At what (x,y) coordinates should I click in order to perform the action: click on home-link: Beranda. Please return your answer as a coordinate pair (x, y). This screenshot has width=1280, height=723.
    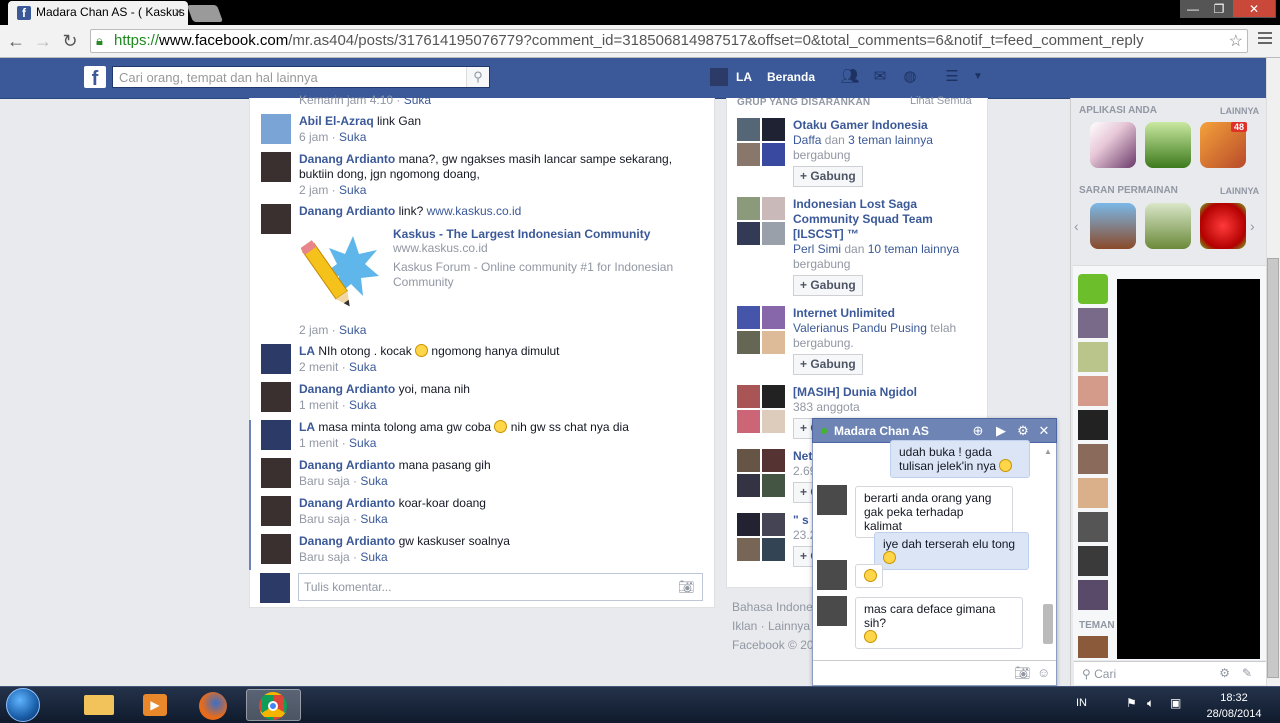
    Looking at the image, I should click on (791, 77).